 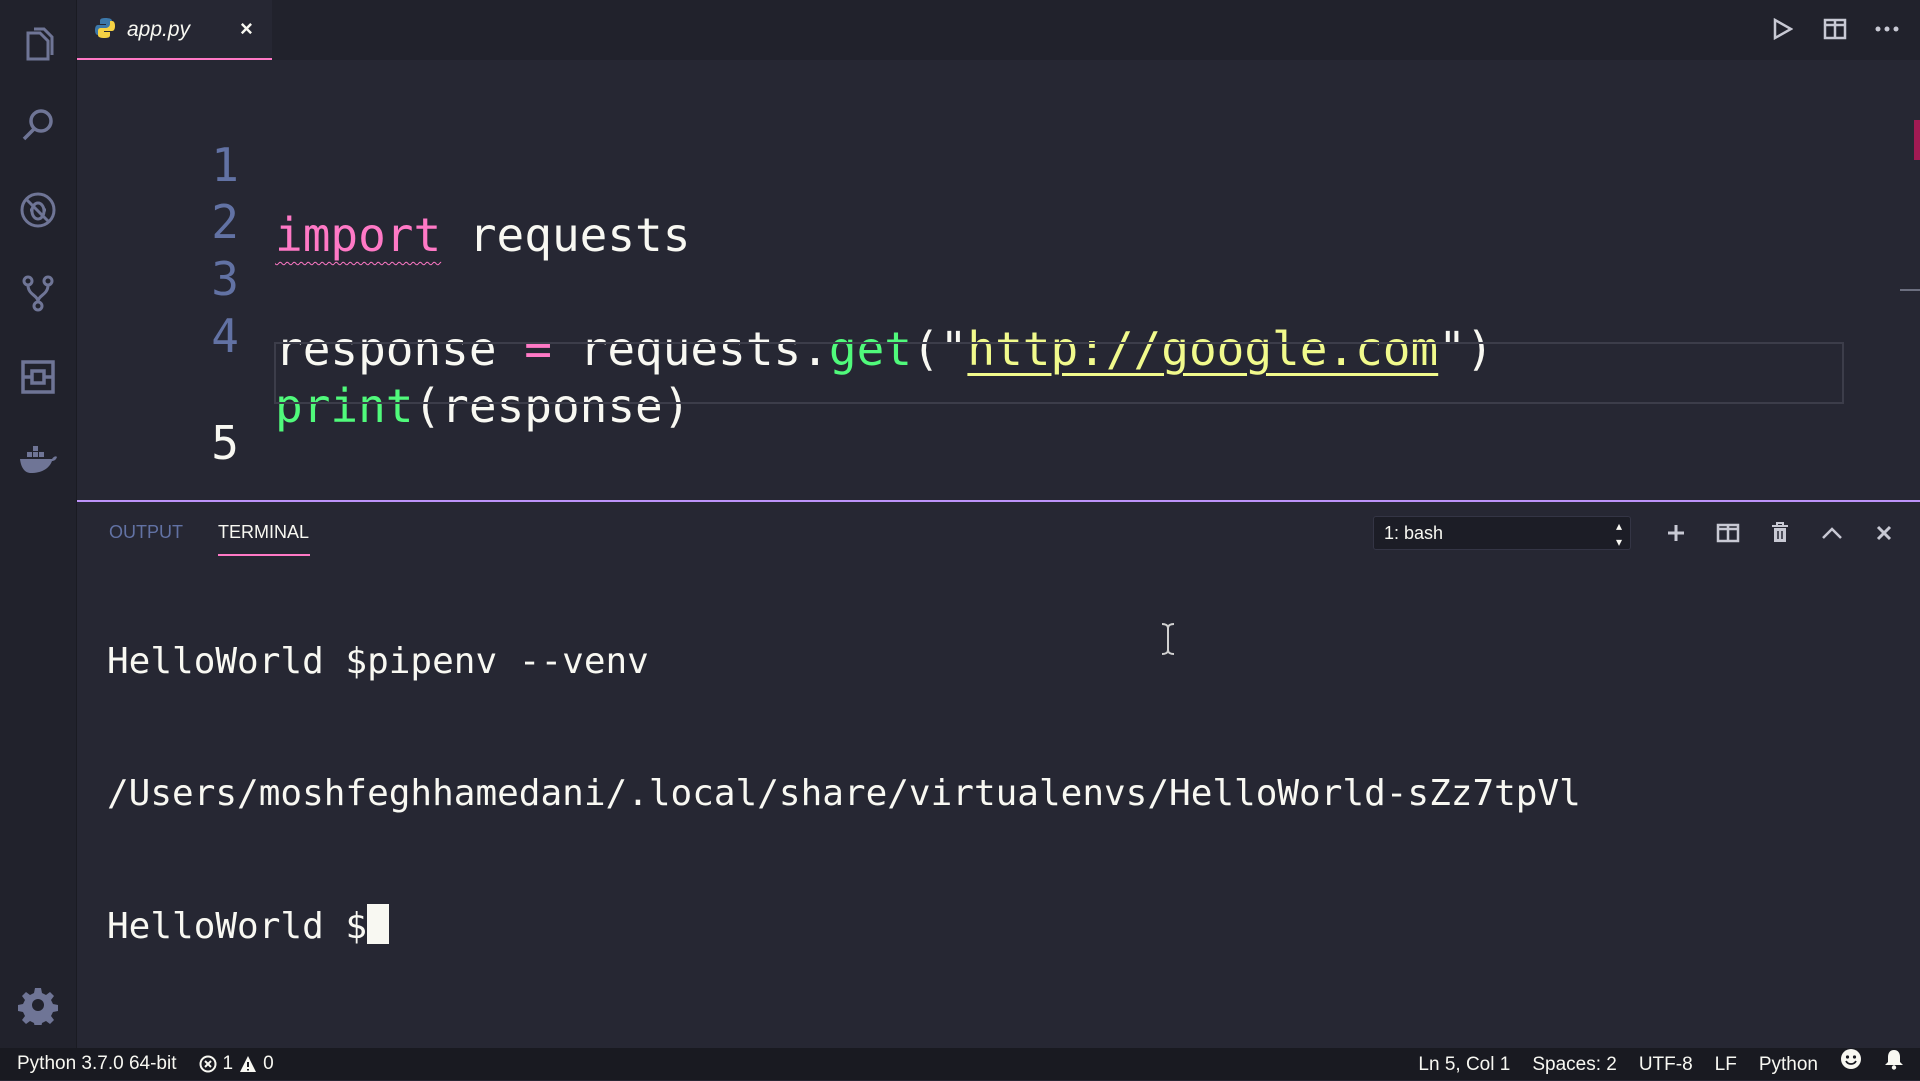 I want to click on error-count: 1, so click(x=228, y=1063).